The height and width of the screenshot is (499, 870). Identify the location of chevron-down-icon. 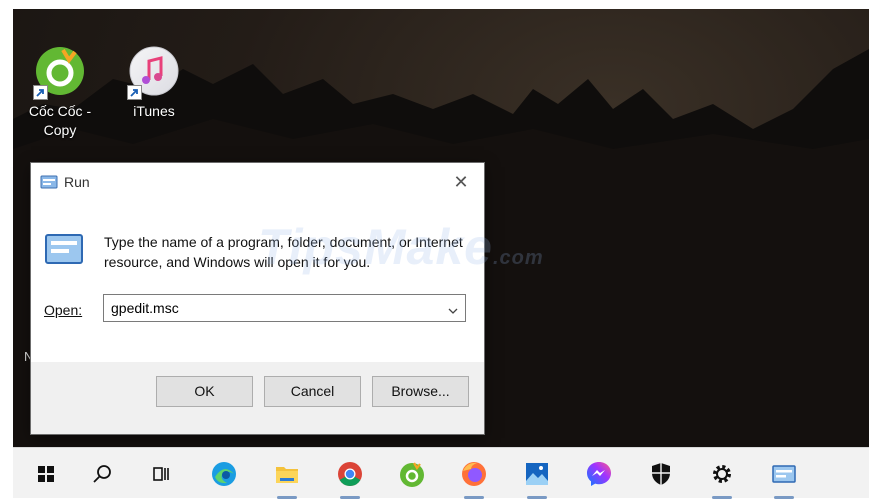
(453, 312).